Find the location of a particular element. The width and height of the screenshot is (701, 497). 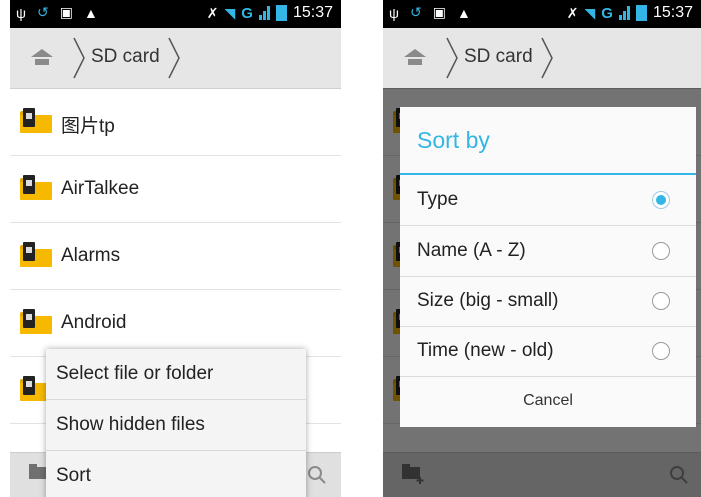

radio-selected-icon is located at coordinates (661, 200).